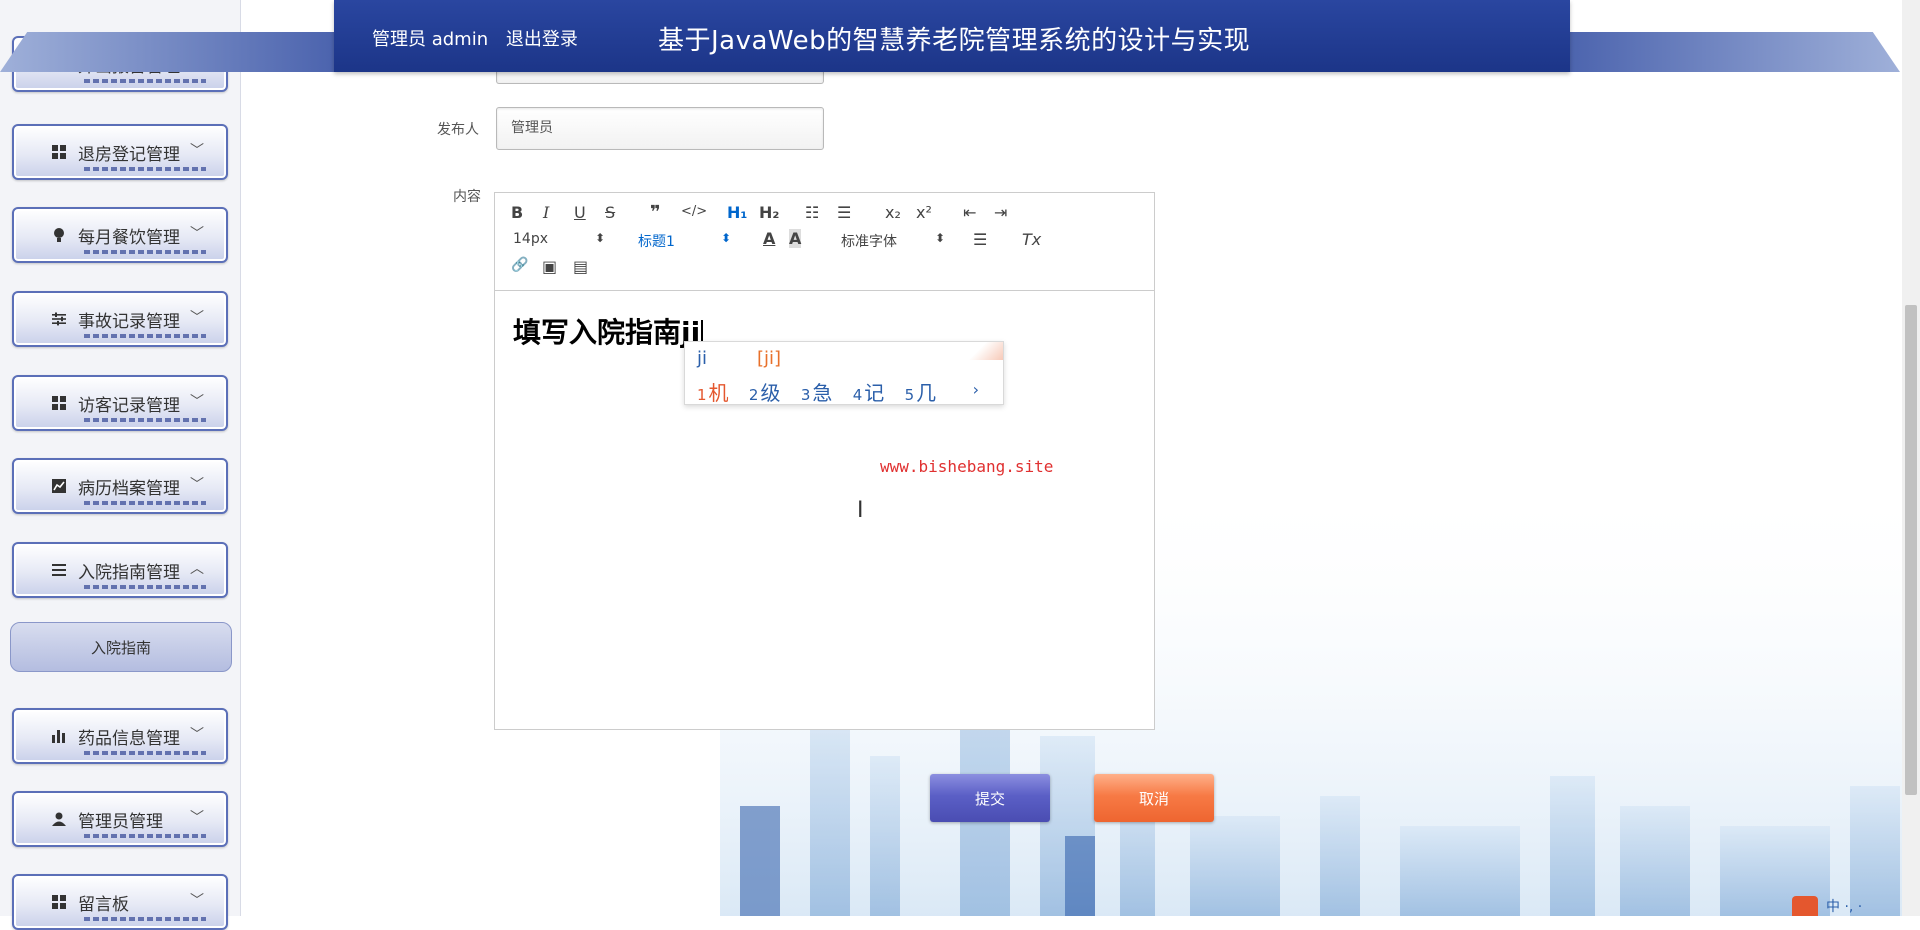  What do you see at coordinates (893, 212) in the screenshot?
I see `subscript-button: x₂` at bounding box center [893, 212].